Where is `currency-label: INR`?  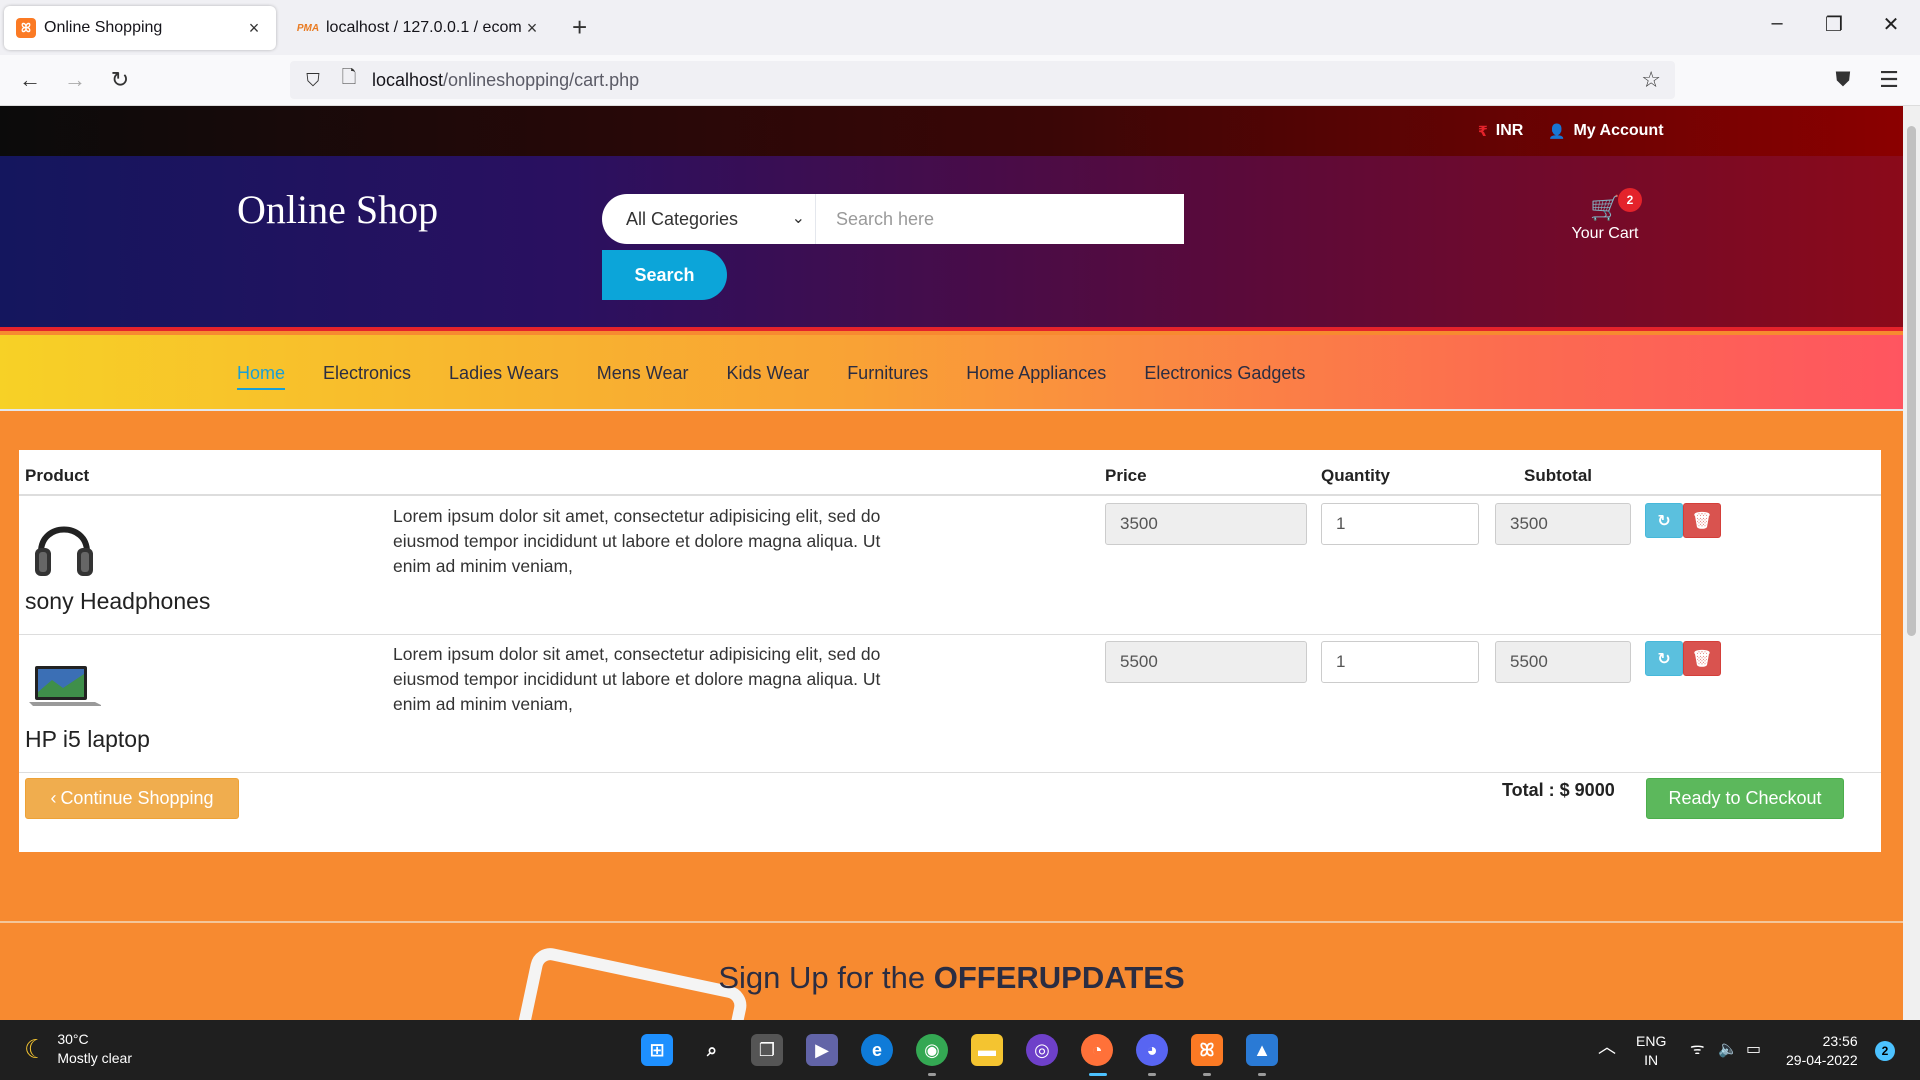 currency-label: INR is located at coordinates (1509, 130).